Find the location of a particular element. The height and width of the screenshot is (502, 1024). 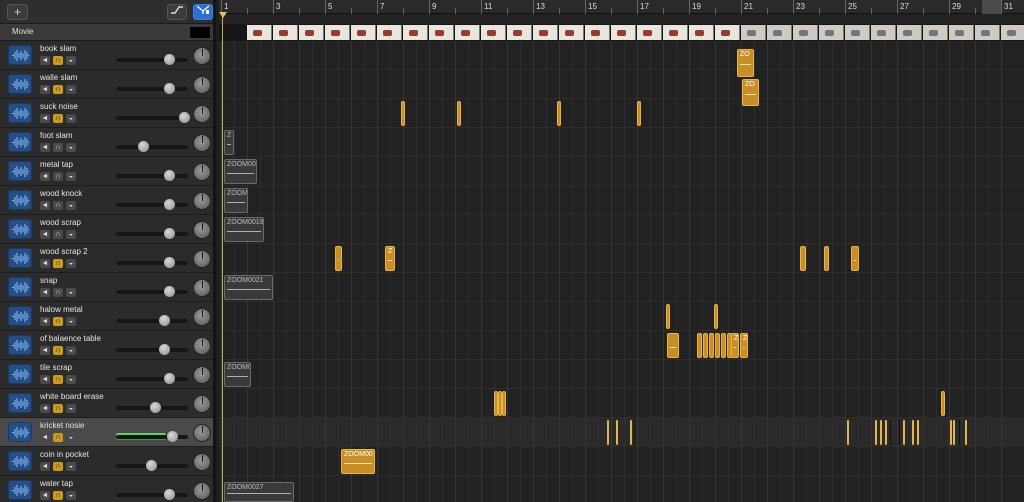

track-header-row: of balaence table ◄ ∩ ◒ is located at coordinates (106, 345).